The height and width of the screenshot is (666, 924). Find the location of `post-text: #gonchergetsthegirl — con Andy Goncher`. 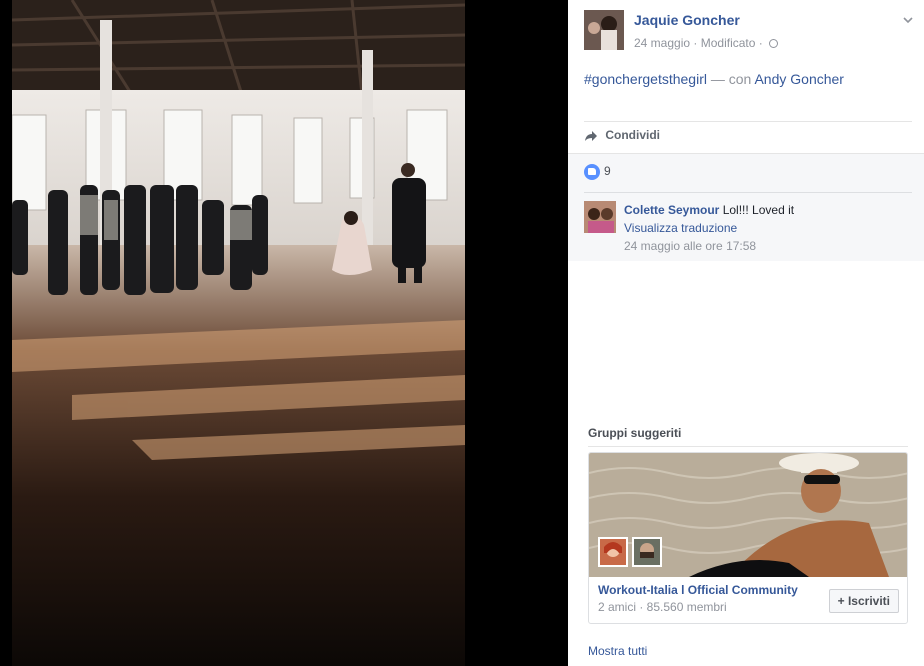

post-text: #gonchergetsthegirl — con Andy Goncher is located at coordinates (714, 79).